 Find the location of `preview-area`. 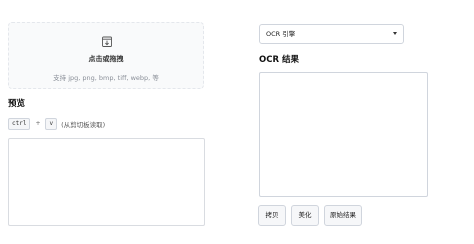

preview-area is located at coordinates (106, 182).